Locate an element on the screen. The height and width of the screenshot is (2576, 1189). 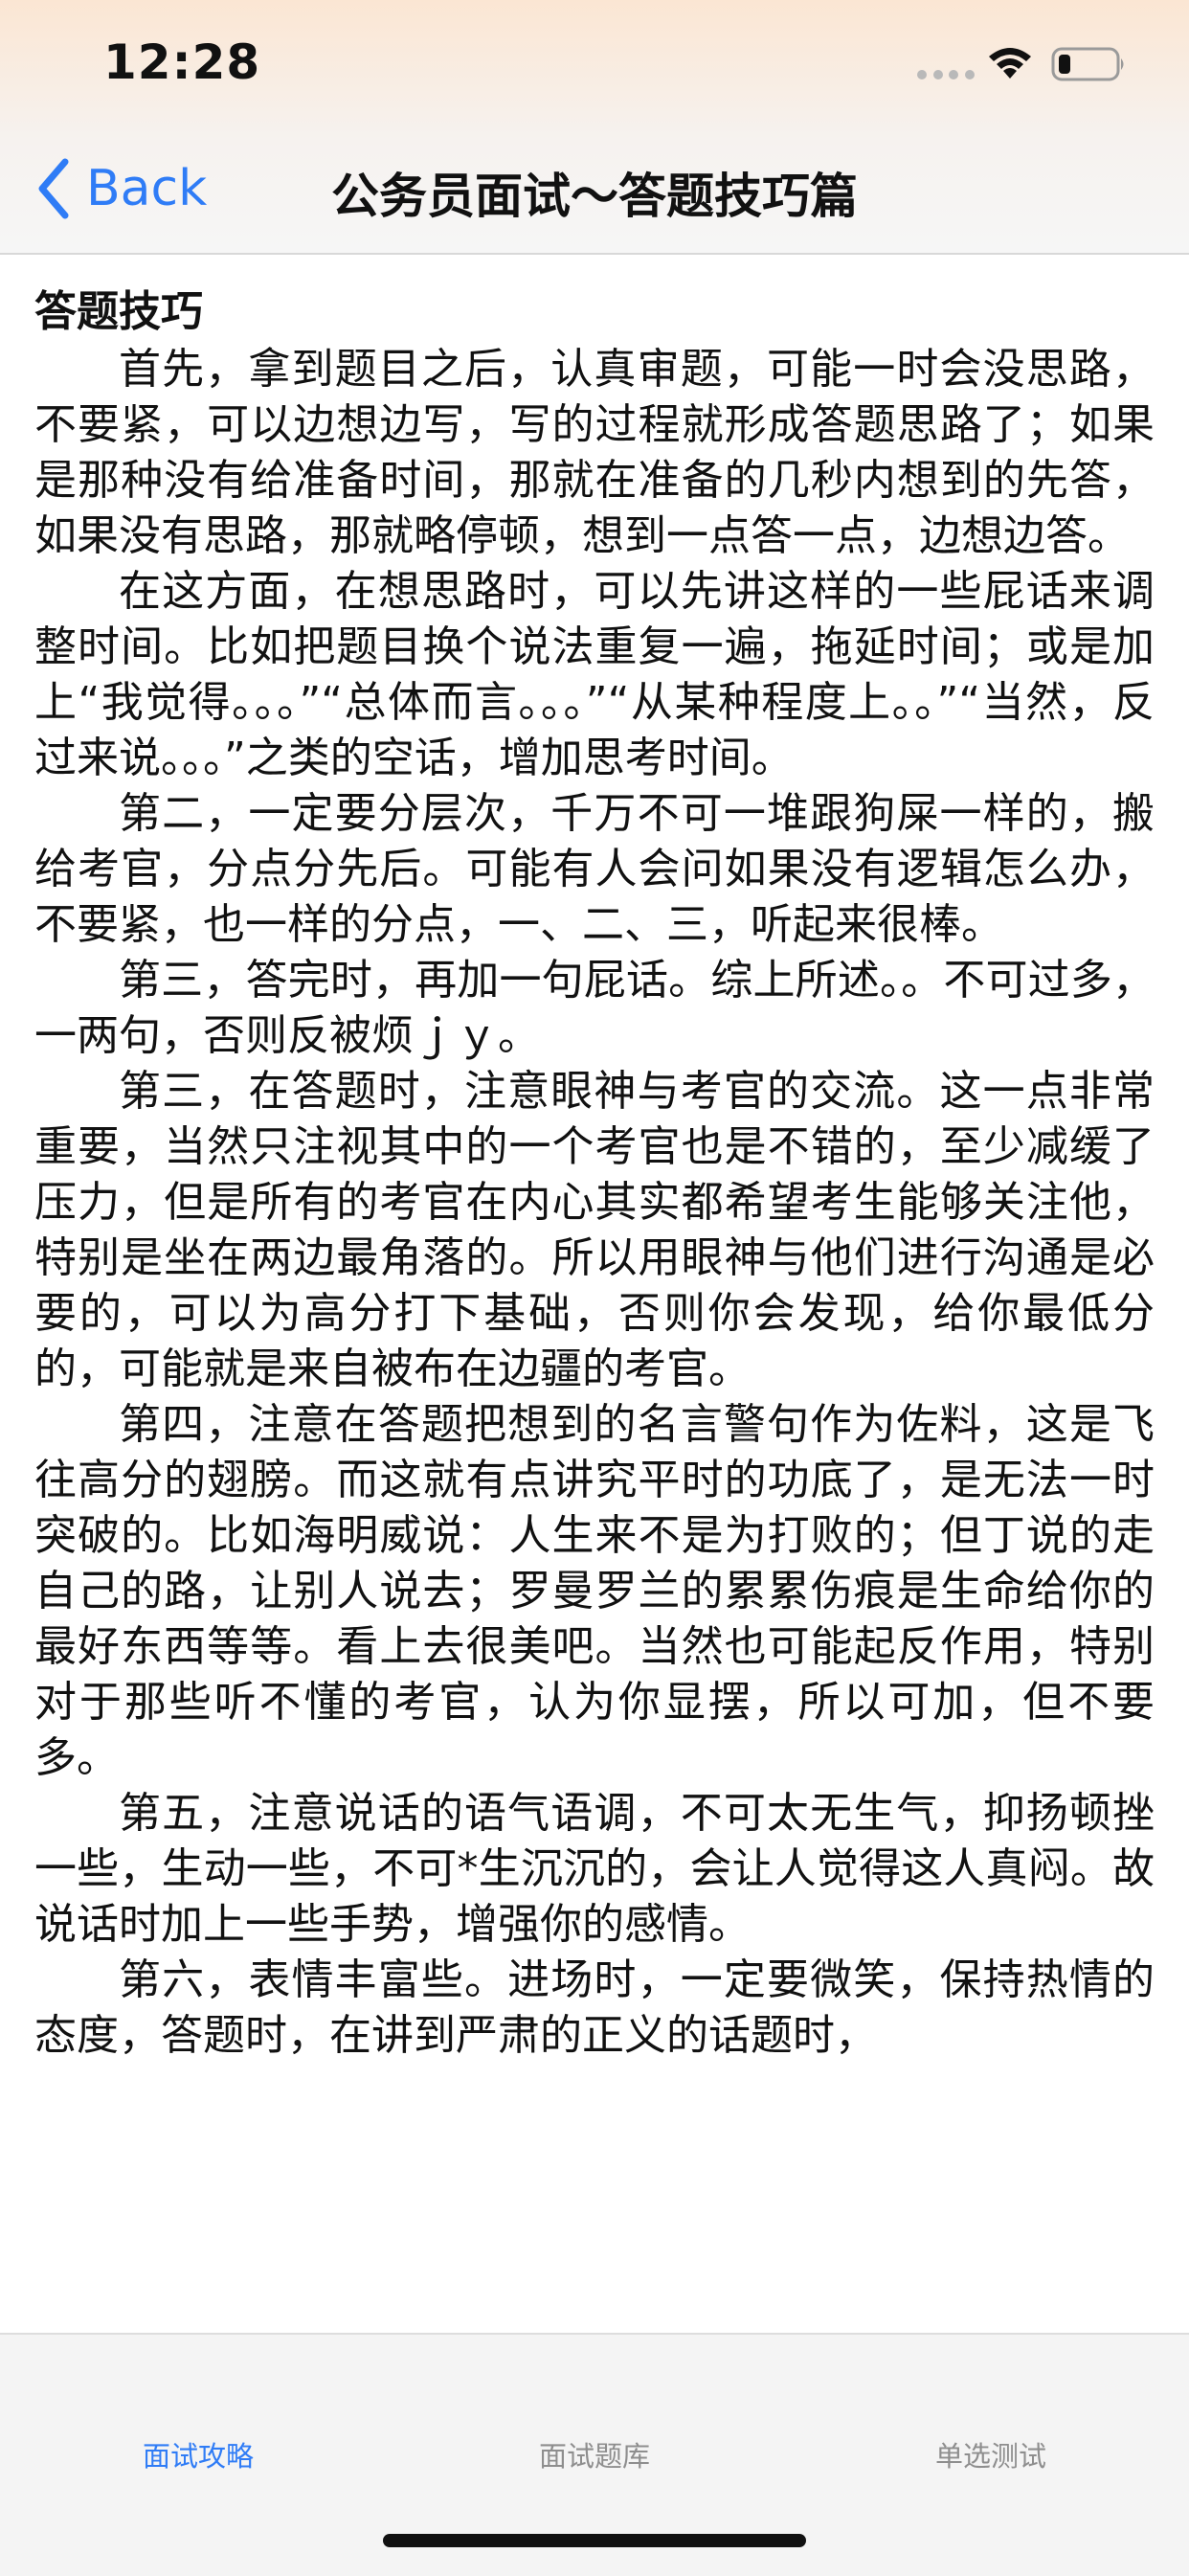
cellular-signal-icon is located at coordinates (946, 75).